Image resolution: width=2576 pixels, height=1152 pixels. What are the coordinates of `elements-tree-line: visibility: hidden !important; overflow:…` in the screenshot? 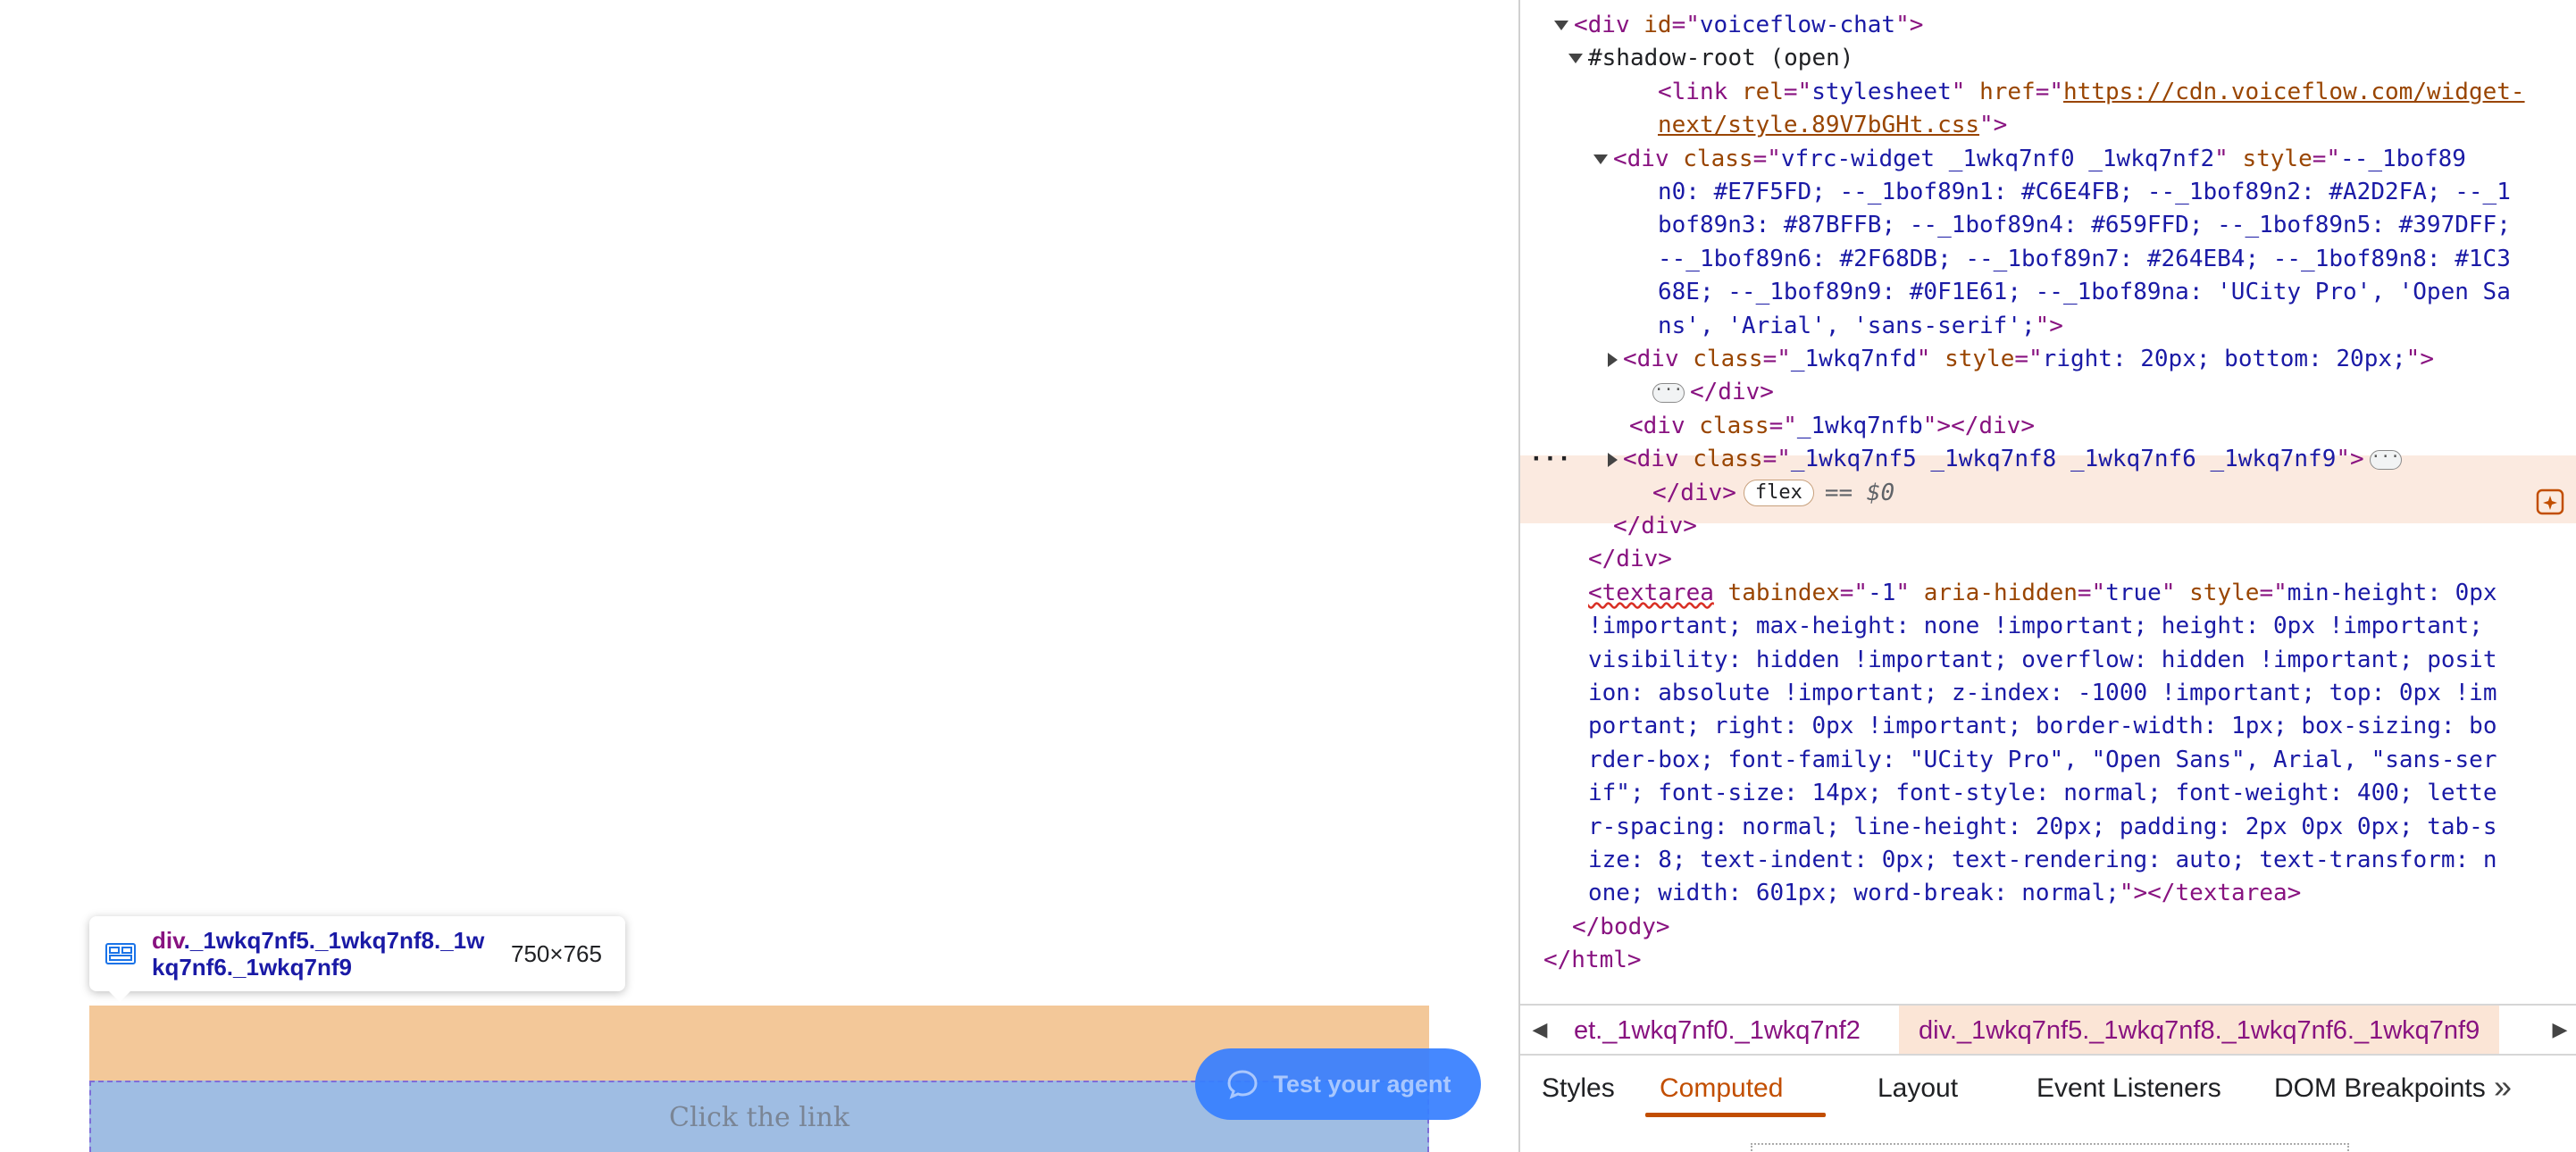 It's located at (2043, 660).